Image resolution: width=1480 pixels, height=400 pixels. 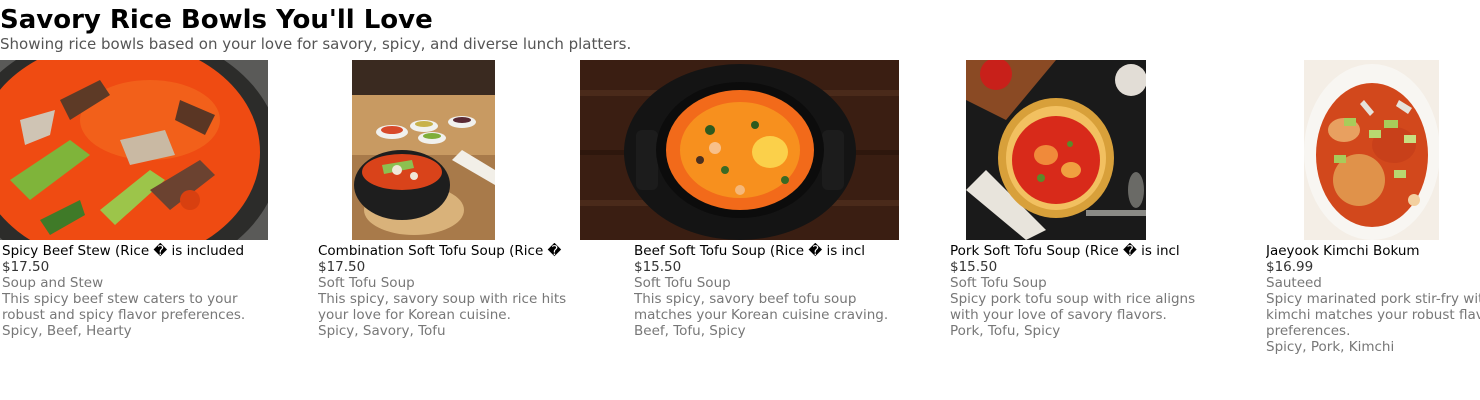 What do you see at coordinates (690, 331) in the screenshot?
I see `menu-item-tags: Beef, Tofu, Spicy` at bounding box center [690, 331].